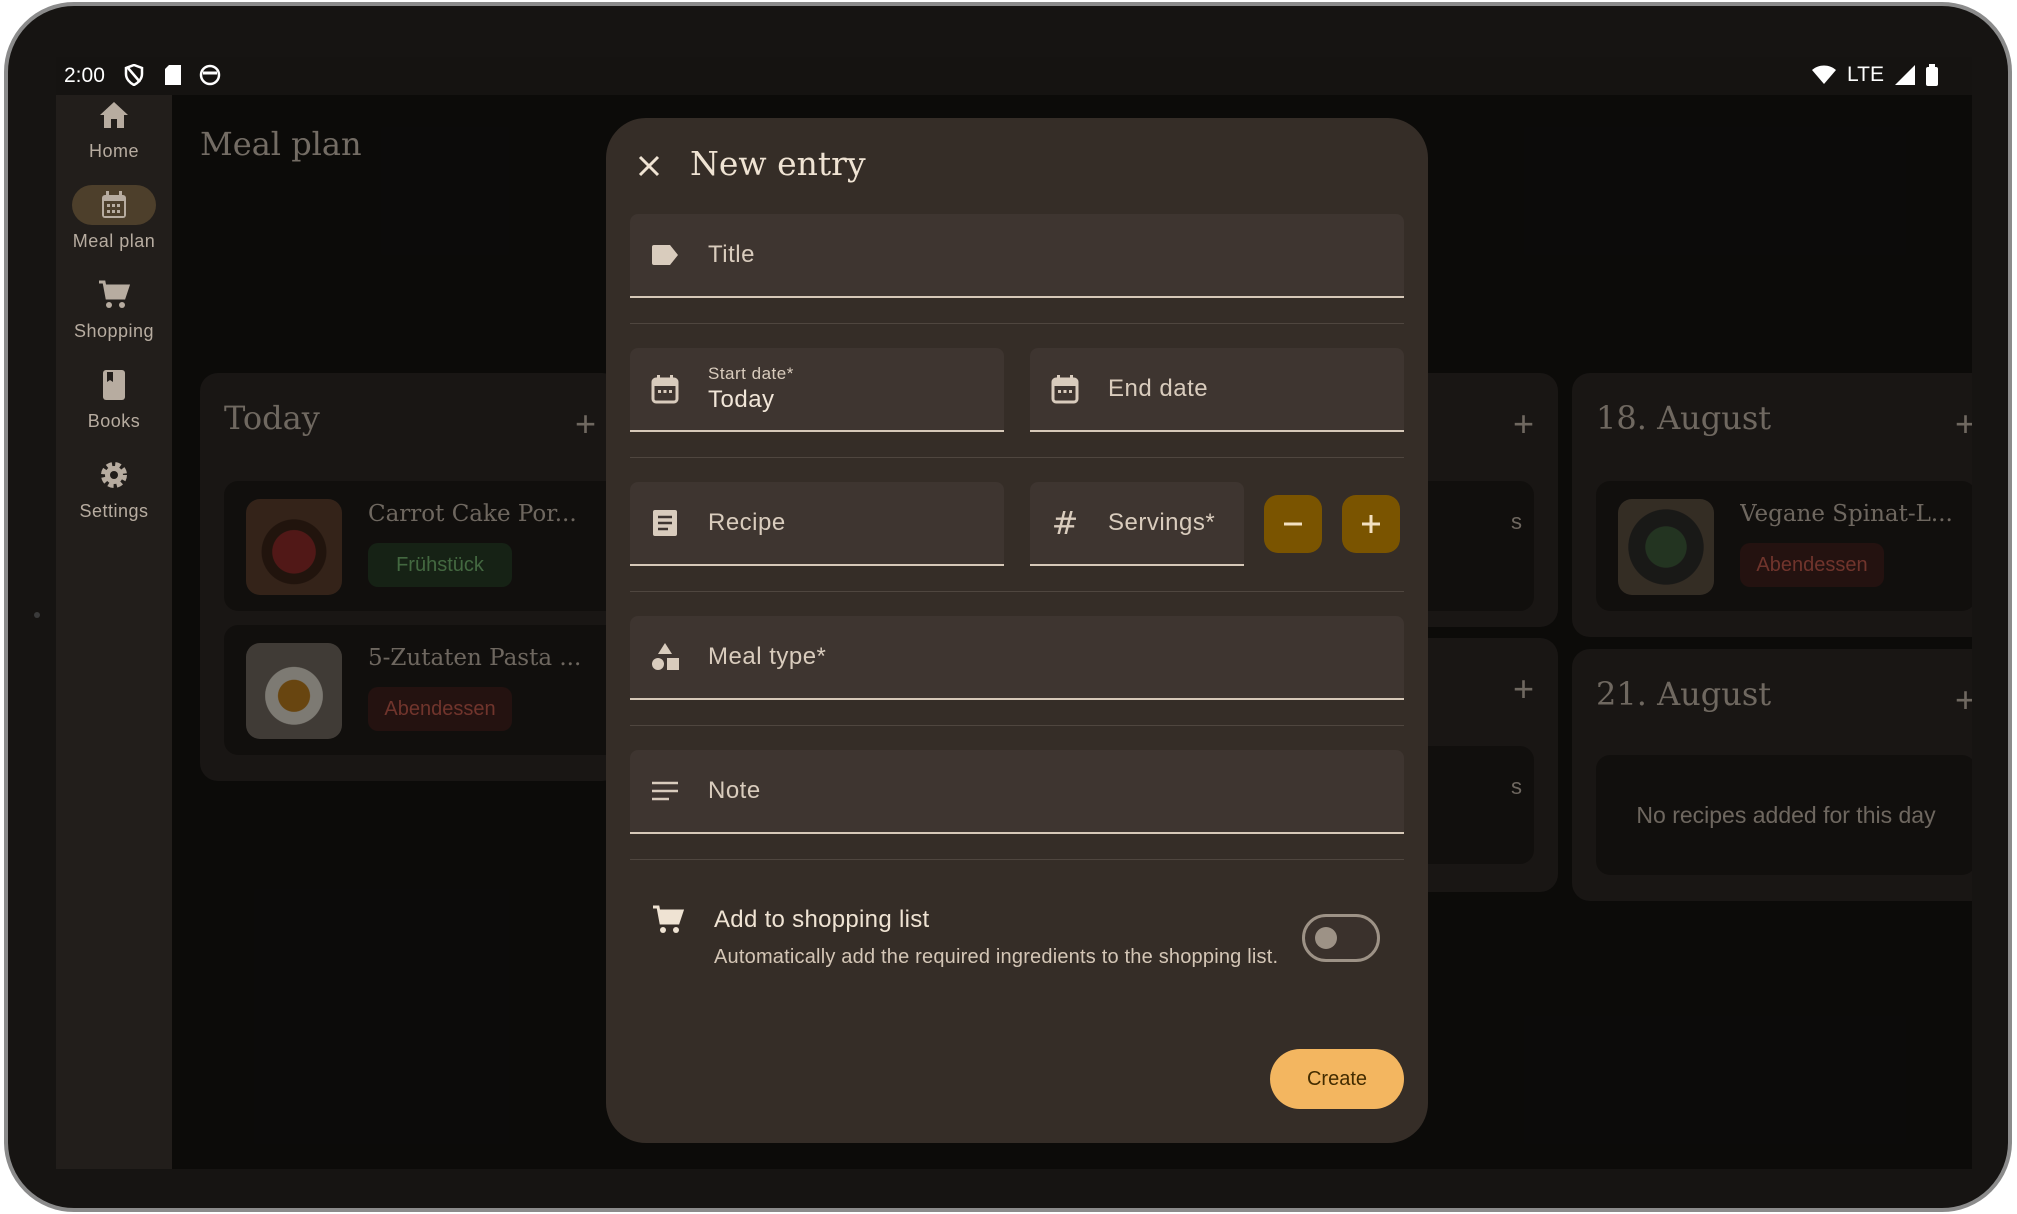 The width and height of the screenshot is (2017, 1214). Describe the element at coordinates (1017, 256) in the screenshot. I see `title-field: Title` at that location.